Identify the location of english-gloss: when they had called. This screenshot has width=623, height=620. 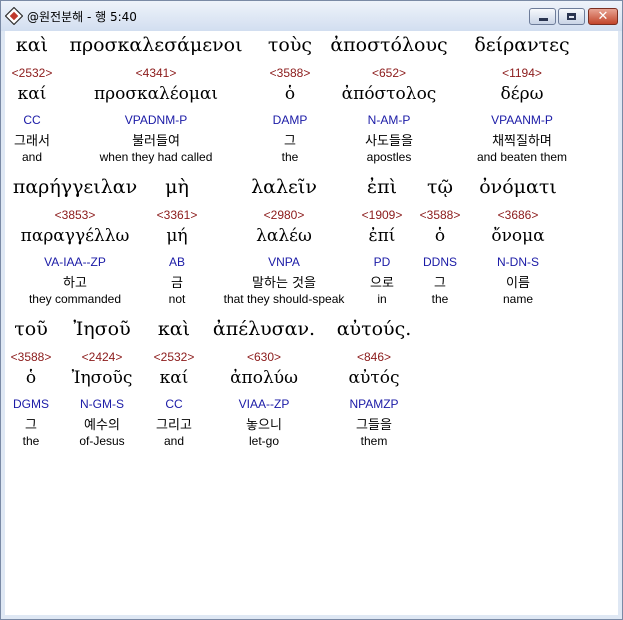
(156, 157).